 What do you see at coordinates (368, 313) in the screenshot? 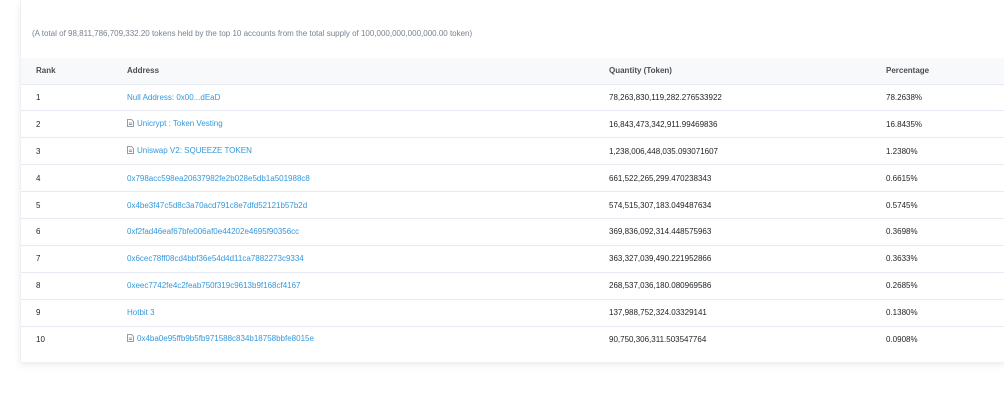
I see `address-cell: Hotbit 3` at bounding box center [368, 313].